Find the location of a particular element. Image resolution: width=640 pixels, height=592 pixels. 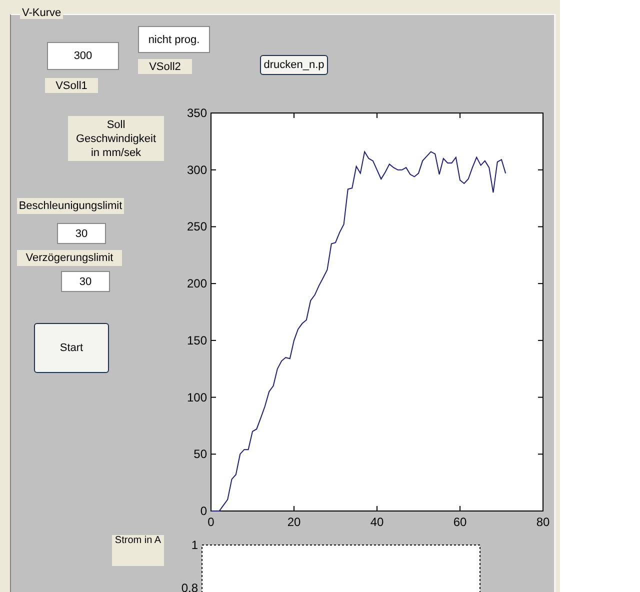

y-tick-label: 50 is located at coordinates (200, 454).